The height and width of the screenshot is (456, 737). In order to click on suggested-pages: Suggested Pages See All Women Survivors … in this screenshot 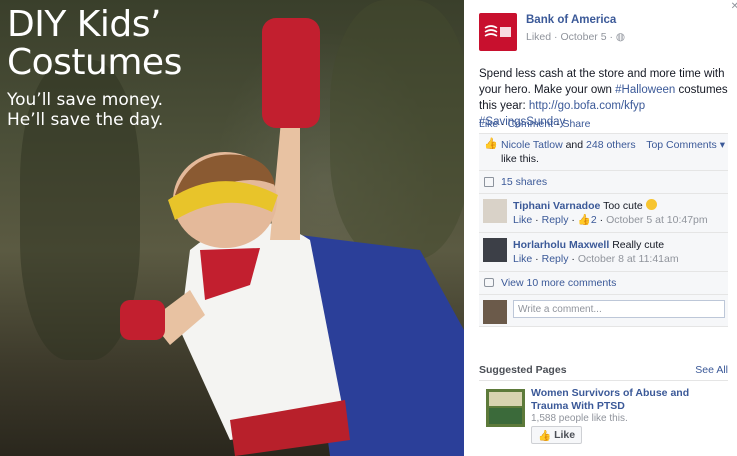, I will do `click(603, 404)`.